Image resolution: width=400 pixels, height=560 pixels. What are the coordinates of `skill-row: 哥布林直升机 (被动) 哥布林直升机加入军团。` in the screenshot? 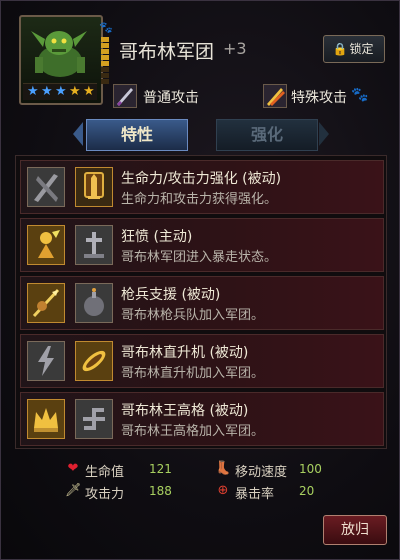 It's located at (202, 361).